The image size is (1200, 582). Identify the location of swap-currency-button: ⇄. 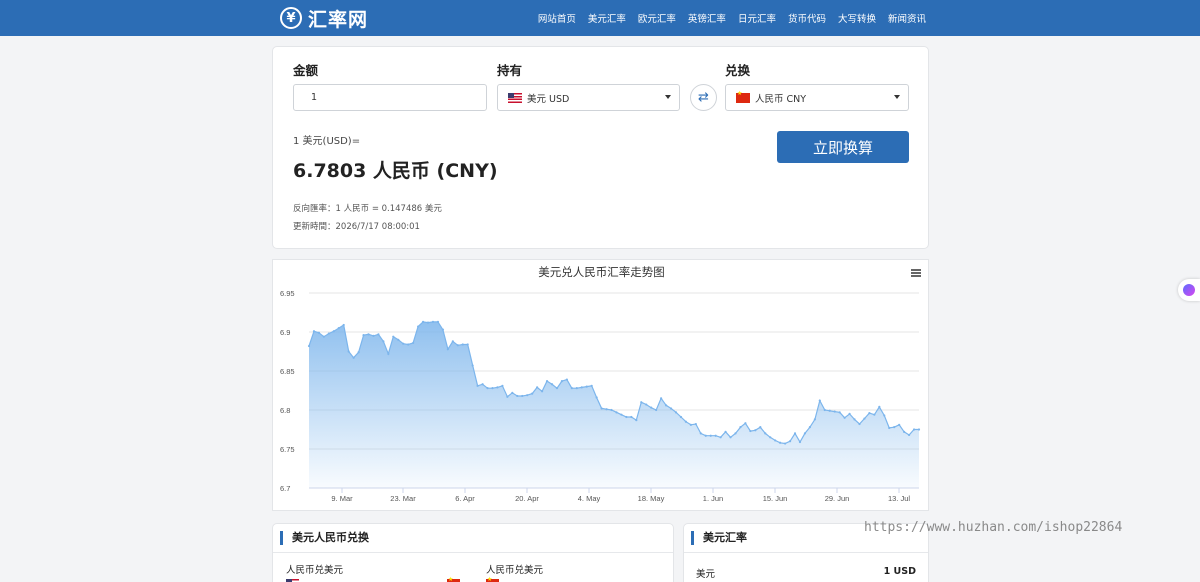
(703, 97).